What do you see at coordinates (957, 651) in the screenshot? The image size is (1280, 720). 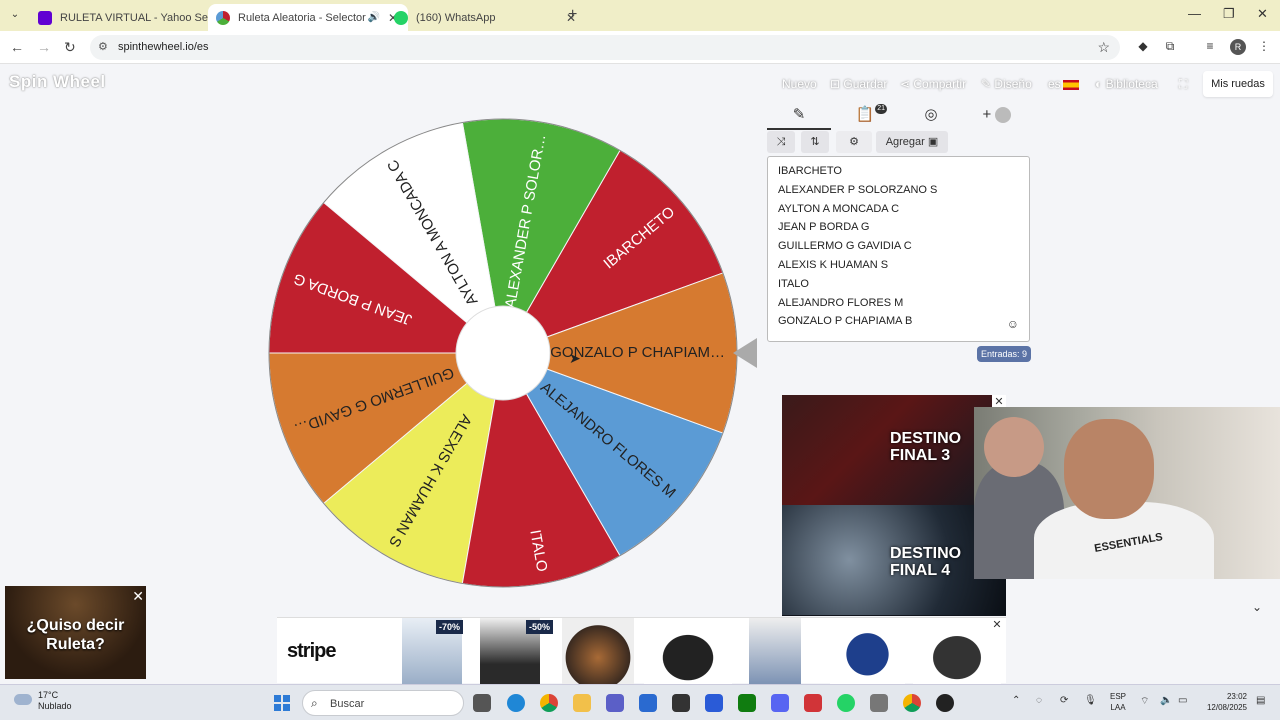 I see `shoe-product-image` at bounding box center [957, 651].